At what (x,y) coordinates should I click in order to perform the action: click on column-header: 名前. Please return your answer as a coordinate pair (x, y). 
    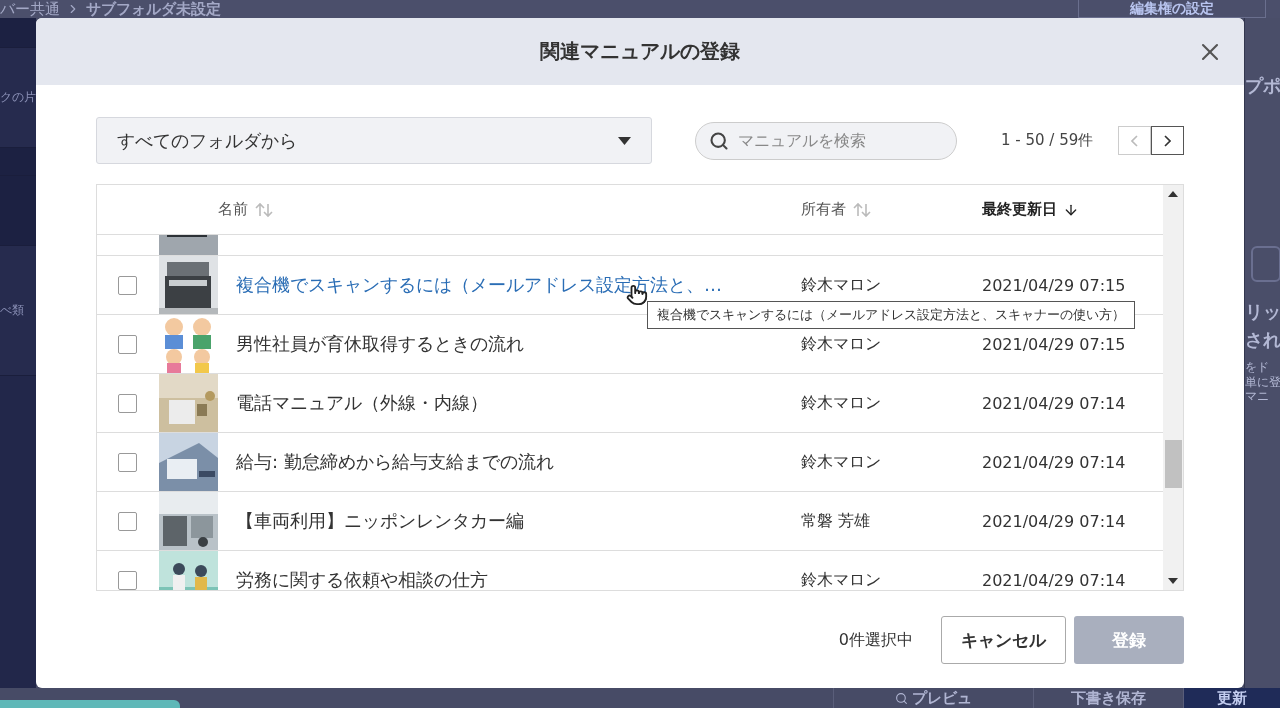
    Looking at the image, I should click on (233, 209).